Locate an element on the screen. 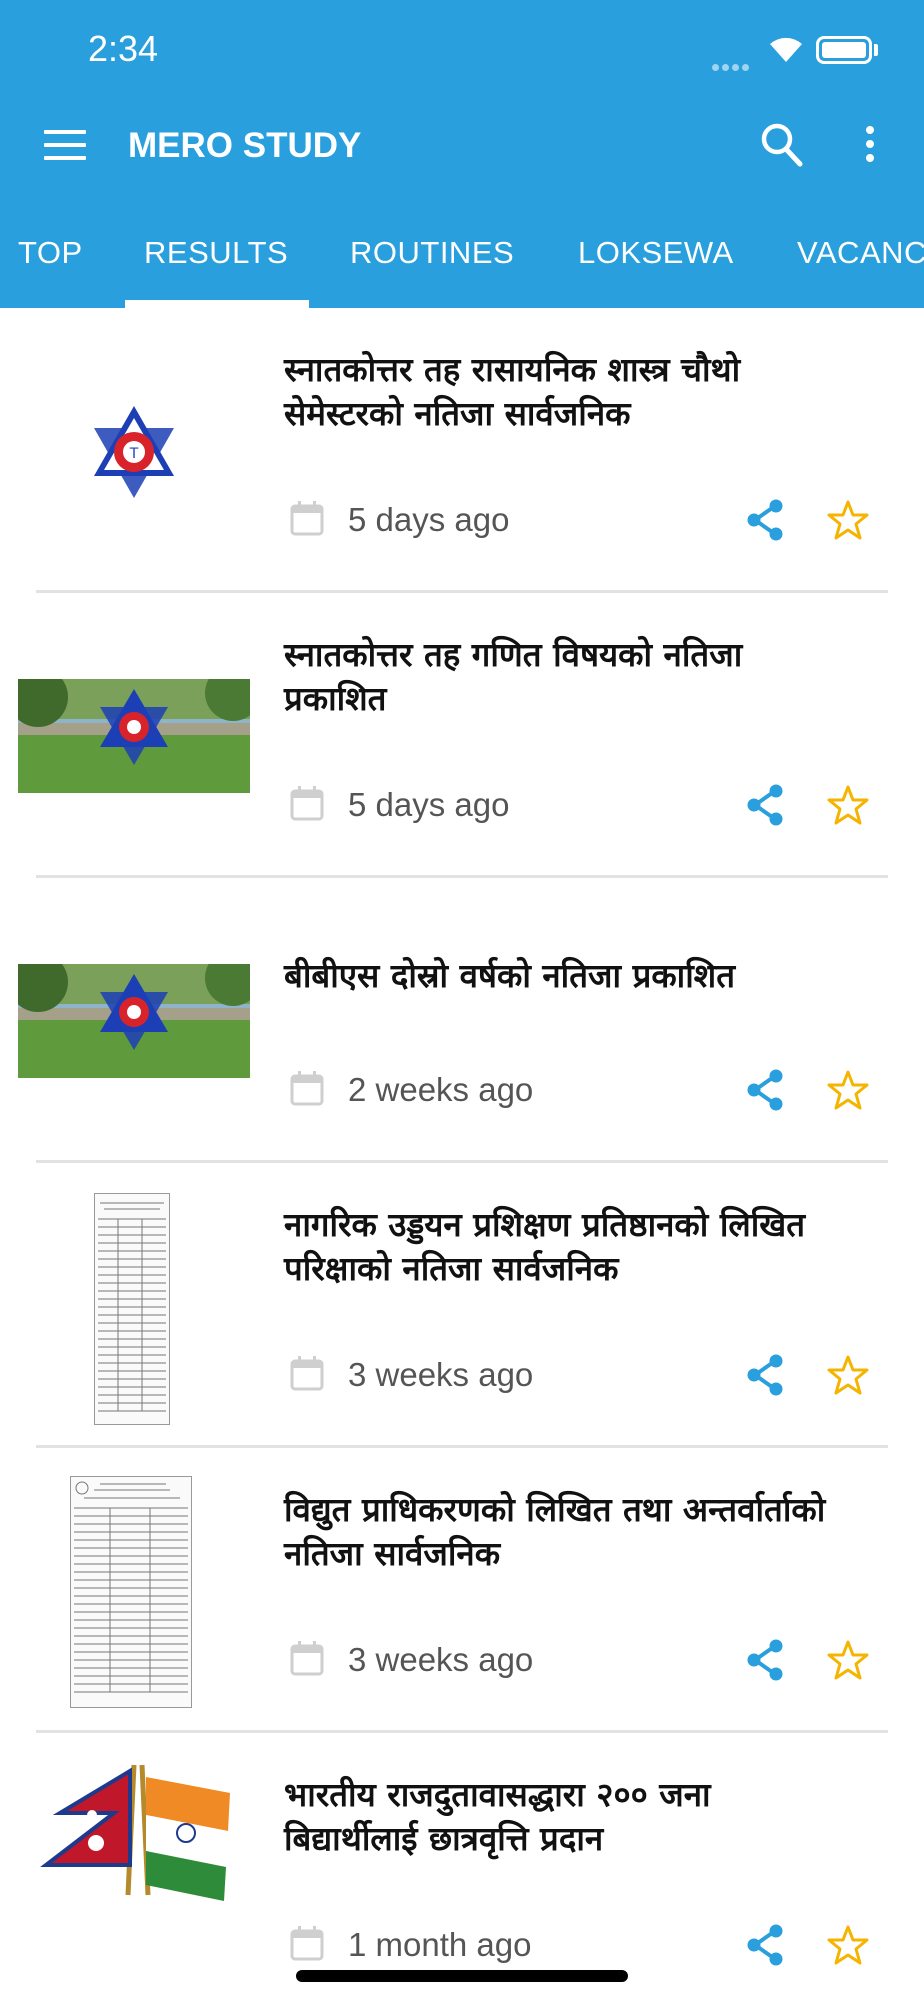 This screenshot has width=924, height=2000. home-indicator is located at coordinates (462, 1976).